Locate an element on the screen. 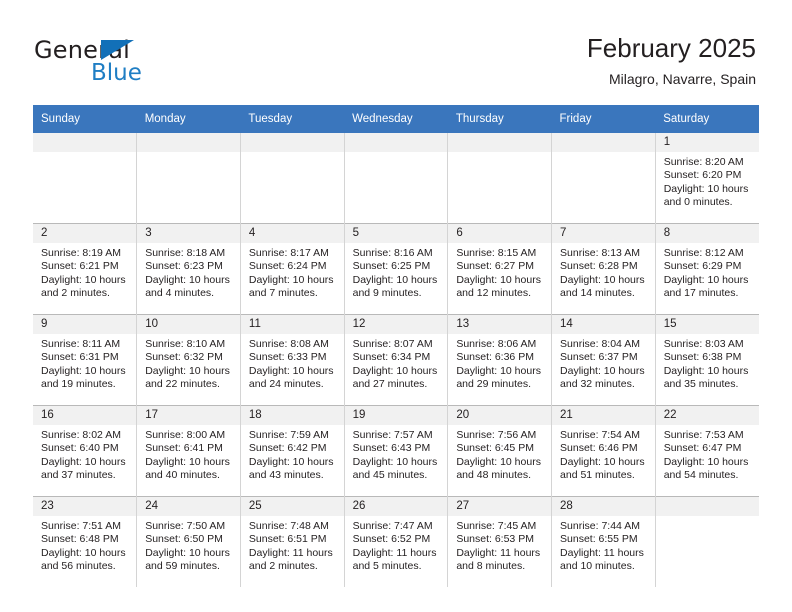 This screenshot has width=792, height=612. sunset-text: Sunset: 6:31 PM is located at coordinates (80, 357).